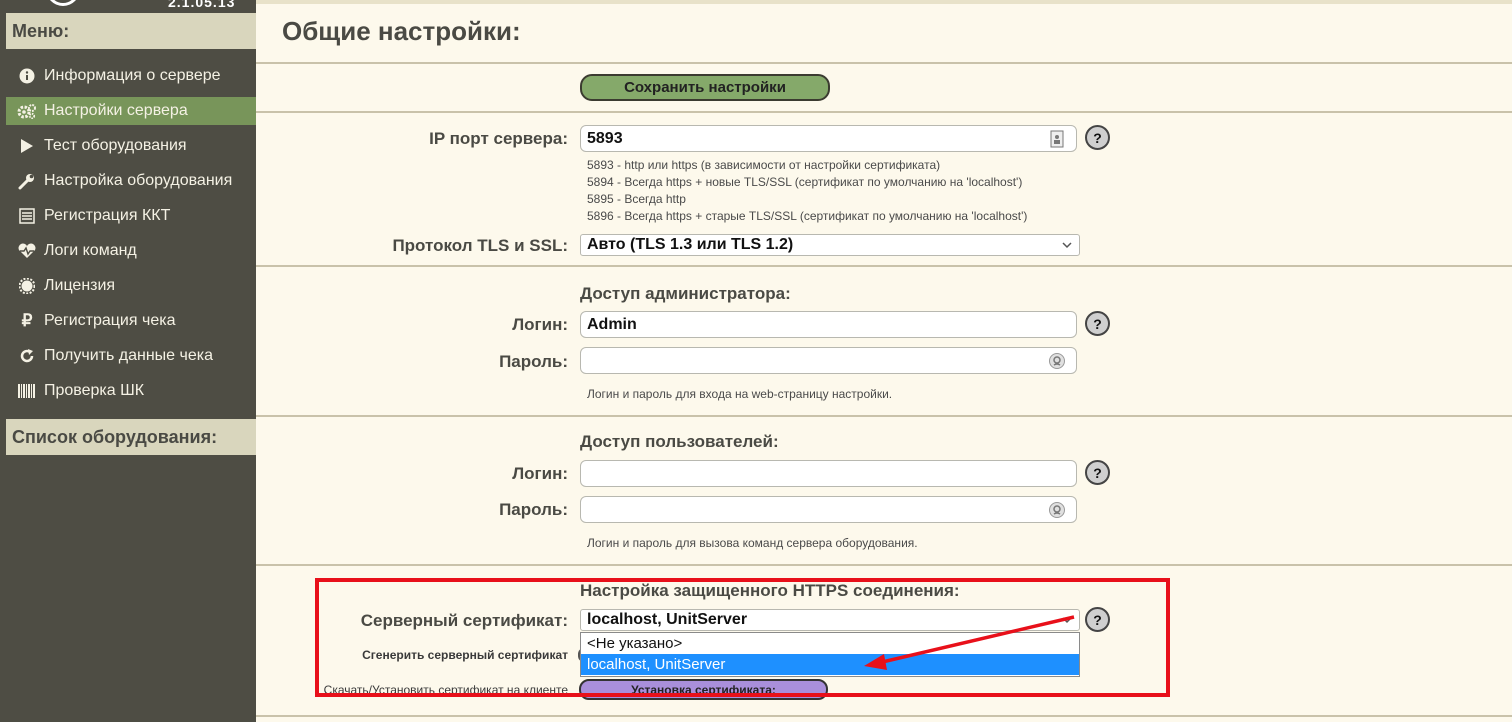 The width and height of the screenshot is (1512, 722). Describe the element at coordinates (27, 320) in the screenshot. I see `ruble-icon: ₽` at that location.